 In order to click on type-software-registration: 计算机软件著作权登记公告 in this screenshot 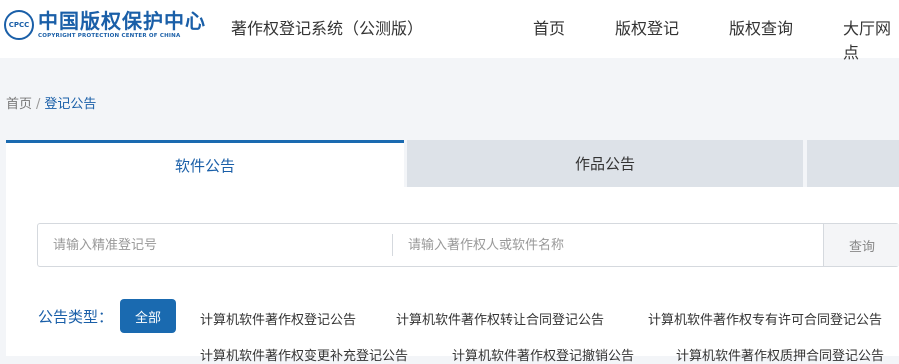, I will do `click(278, 318)`.